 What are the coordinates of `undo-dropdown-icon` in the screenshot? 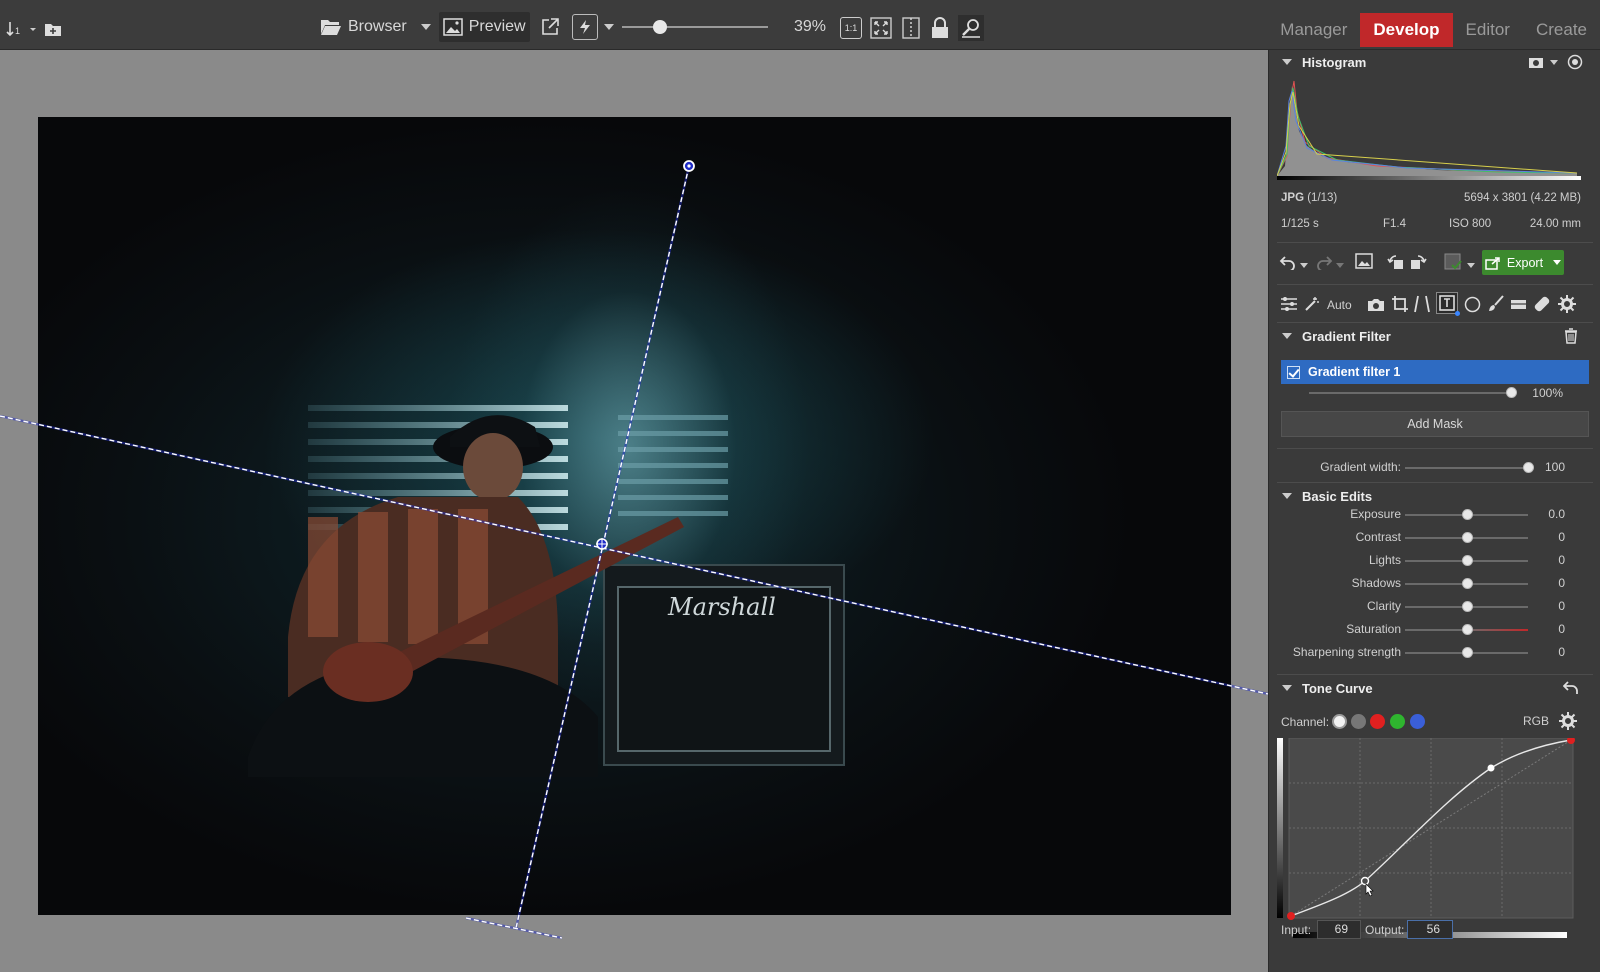 It's located at (1304, 265).